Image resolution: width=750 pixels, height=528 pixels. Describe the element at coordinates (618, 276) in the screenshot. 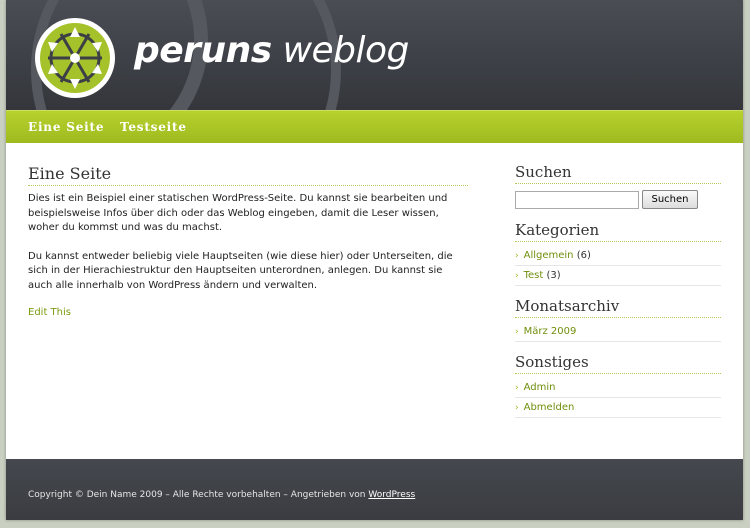

I see `list-item: › Test (3)` at that location.